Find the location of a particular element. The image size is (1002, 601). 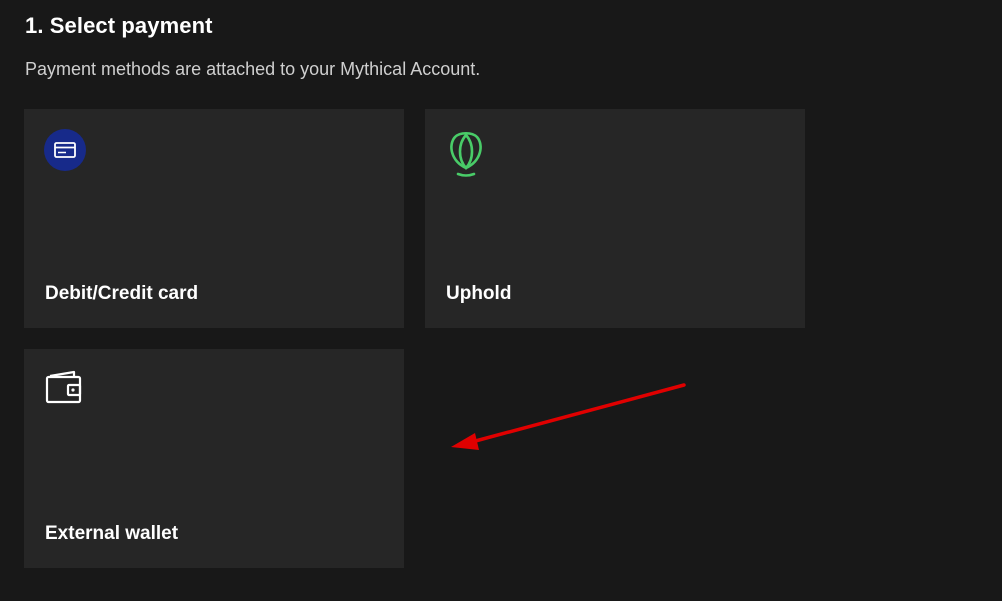

payment-option-uphold: Uphold is located at coordinates (615, 218).